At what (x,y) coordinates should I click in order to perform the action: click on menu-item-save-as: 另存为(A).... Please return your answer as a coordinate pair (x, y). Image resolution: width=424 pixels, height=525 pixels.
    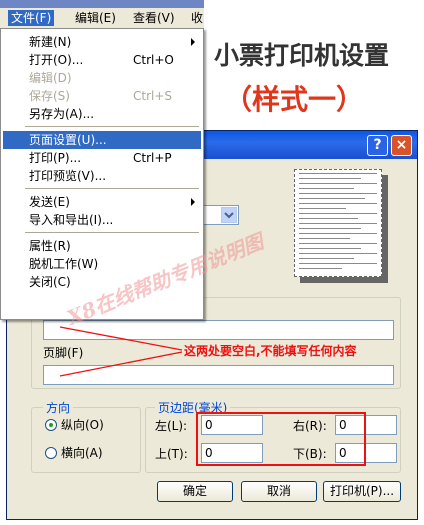
    Looking at the image, I should click on (102, 114).